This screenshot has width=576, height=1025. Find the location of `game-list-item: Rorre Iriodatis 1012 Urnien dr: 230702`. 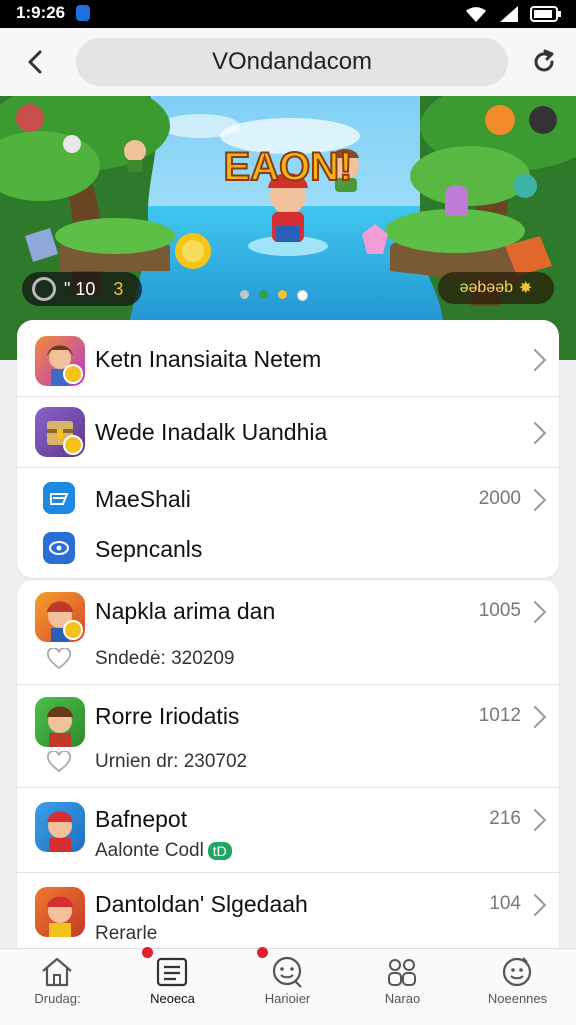

game-list-item: Rorre Iriodatis 1012 Urnien dr: 230702 is located at coordinates (288, 736).